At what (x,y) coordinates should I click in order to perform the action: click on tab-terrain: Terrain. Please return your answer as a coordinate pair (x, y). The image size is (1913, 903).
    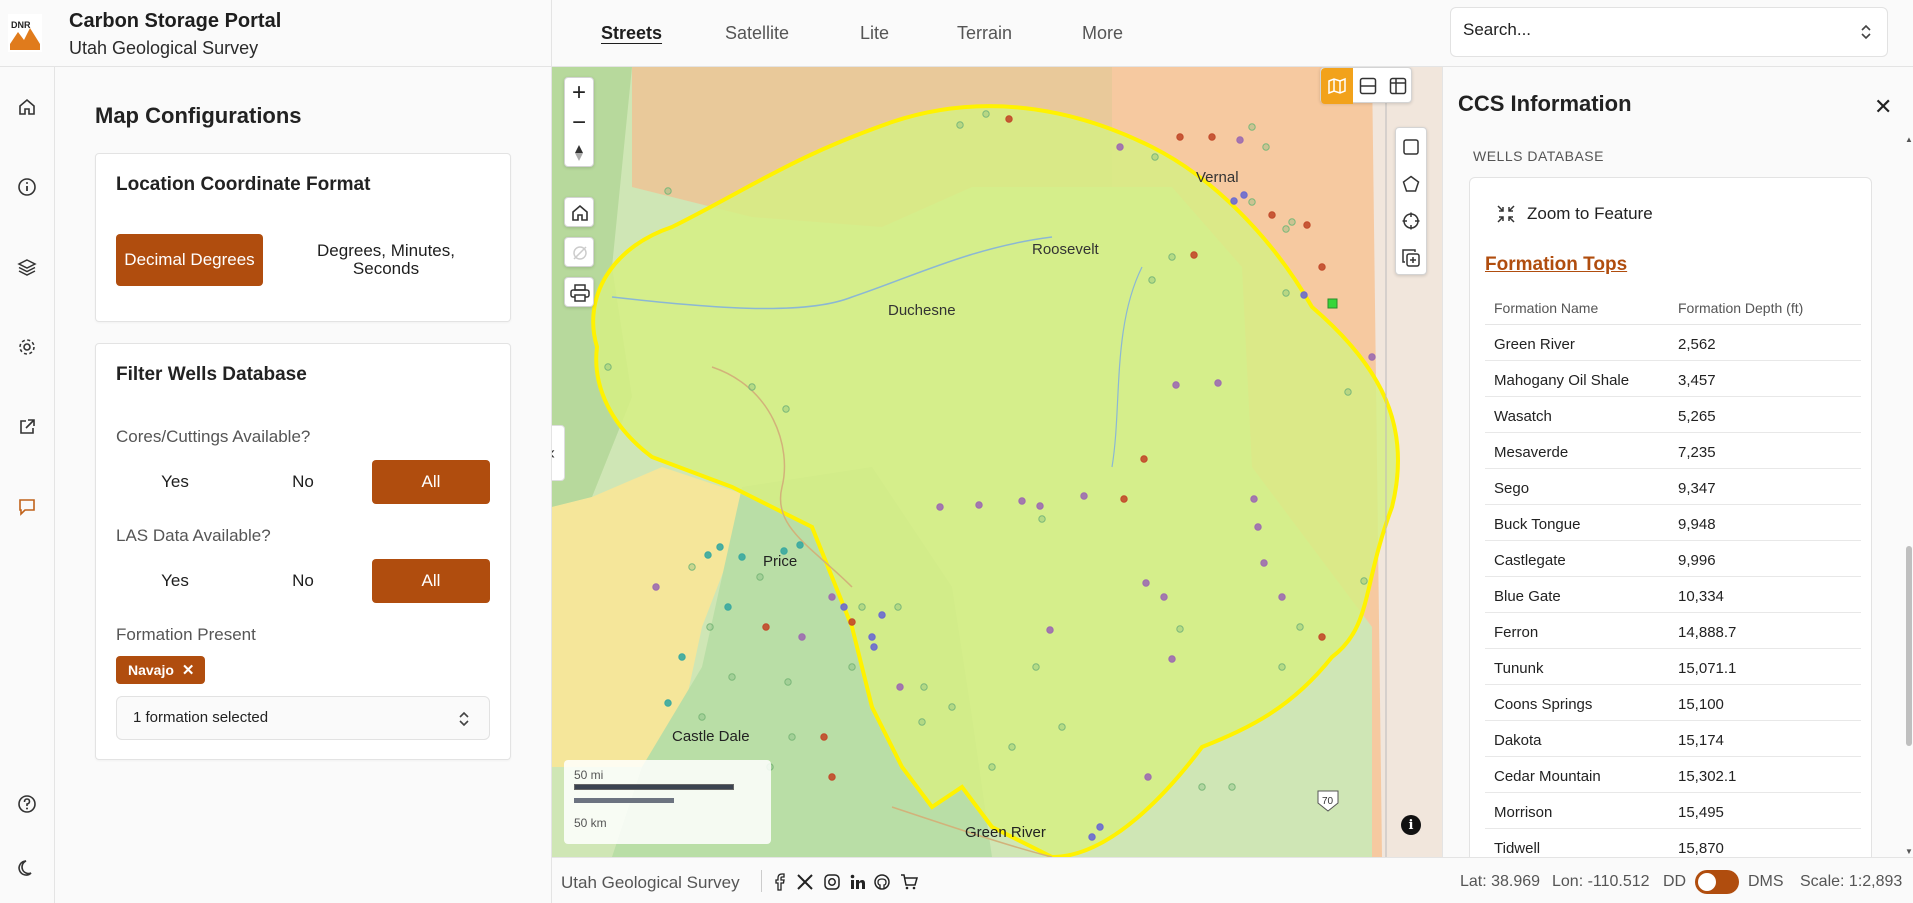
    Looking at the image, I should click on (984, 33).